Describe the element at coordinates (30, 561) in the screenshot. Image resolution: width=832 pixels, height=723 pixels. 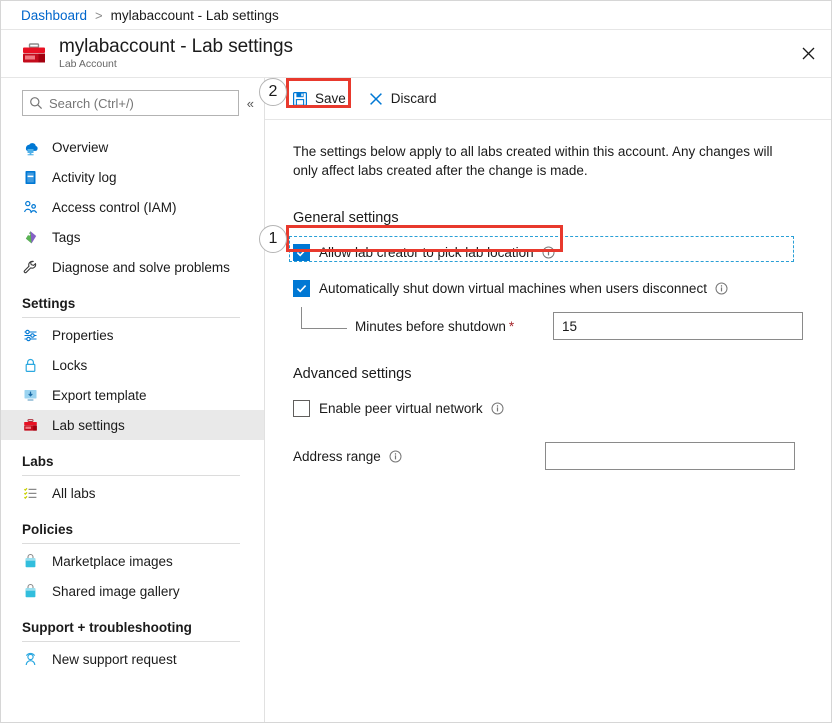
I see `marketplace-bag-icon` at that location.